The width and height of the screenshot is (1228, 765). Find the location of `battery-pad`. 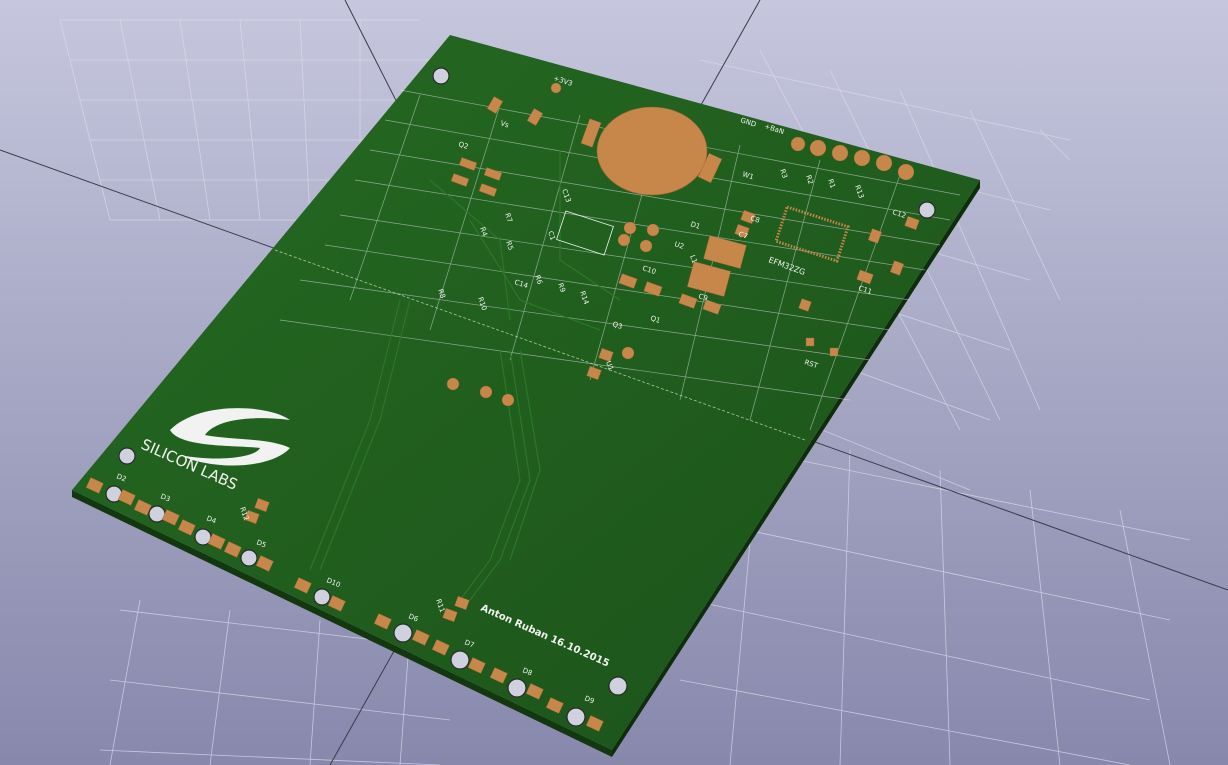

battery-pad is located at coordinates (652, 151).